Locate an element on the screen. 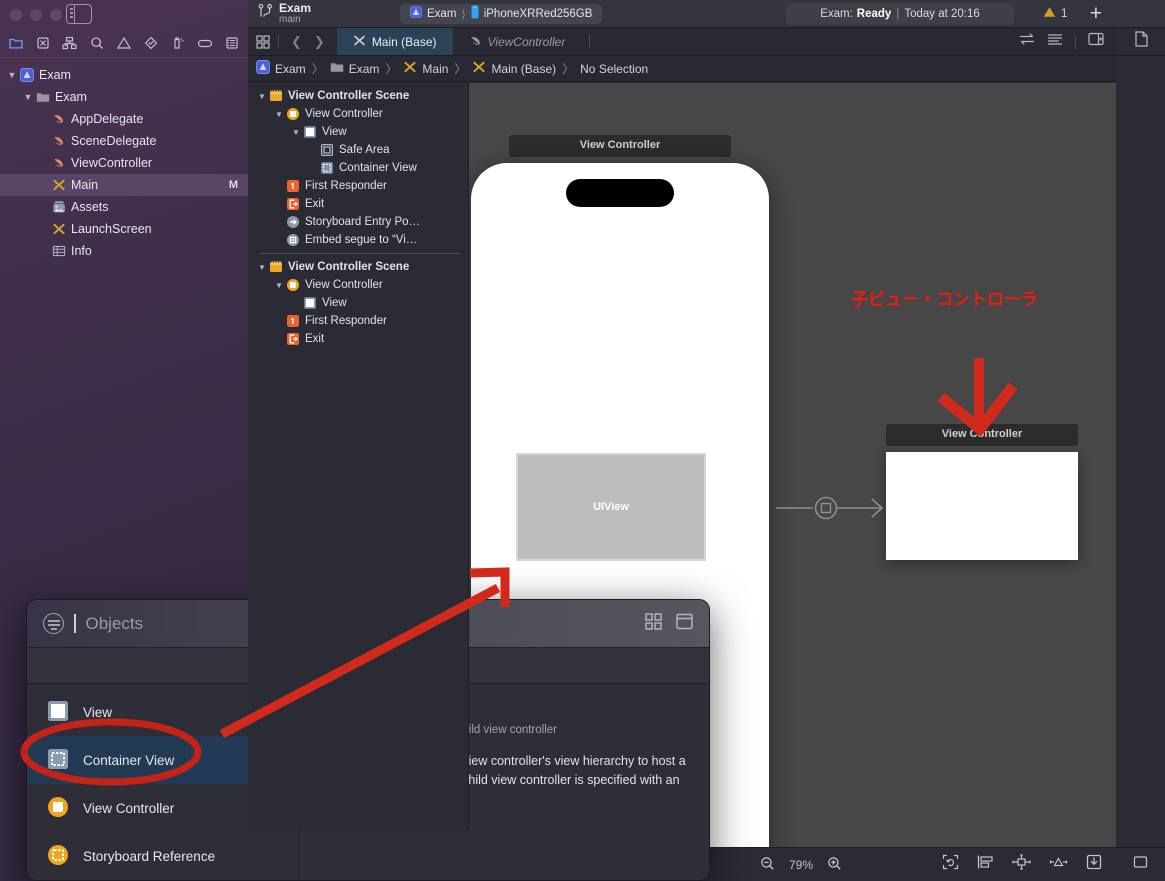 The height and width of the screenshot is (881, 1165). warning-badge: 1 is located at coordinates (1055, 13).